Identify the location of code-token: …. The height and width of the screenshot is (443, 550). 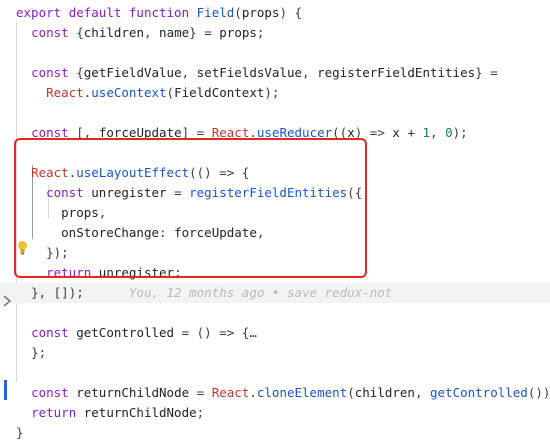
(253, 332).